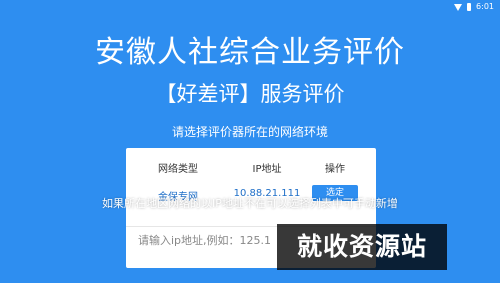 Image resolution: width=500 pixels, height=283 pixels. I want to click on column-header-ip: IP地址, so click(267, 169).